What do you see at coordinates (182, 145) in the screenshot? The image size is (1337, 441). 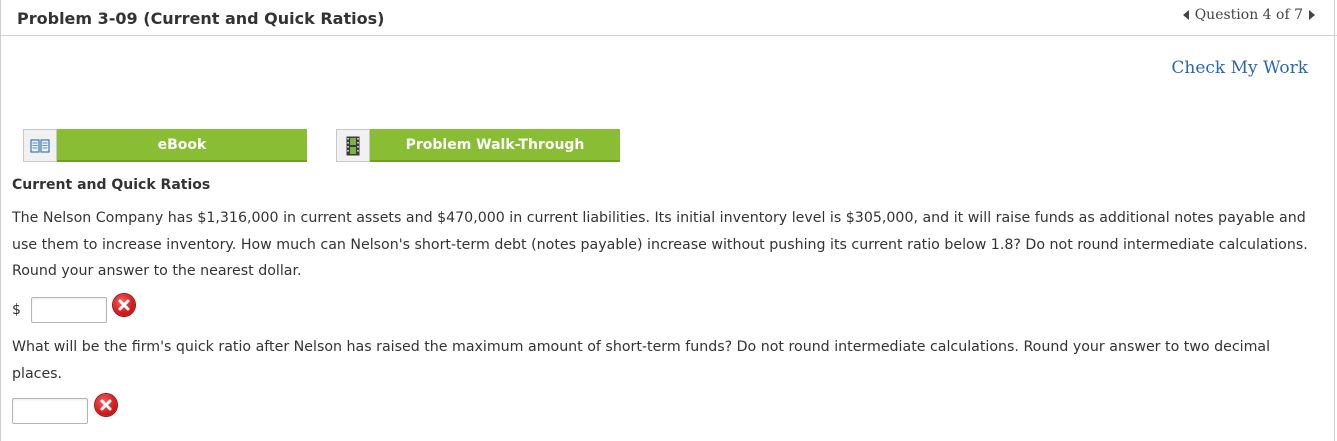 I see `ebook-label: eBook` at bounding box center [182, 145].